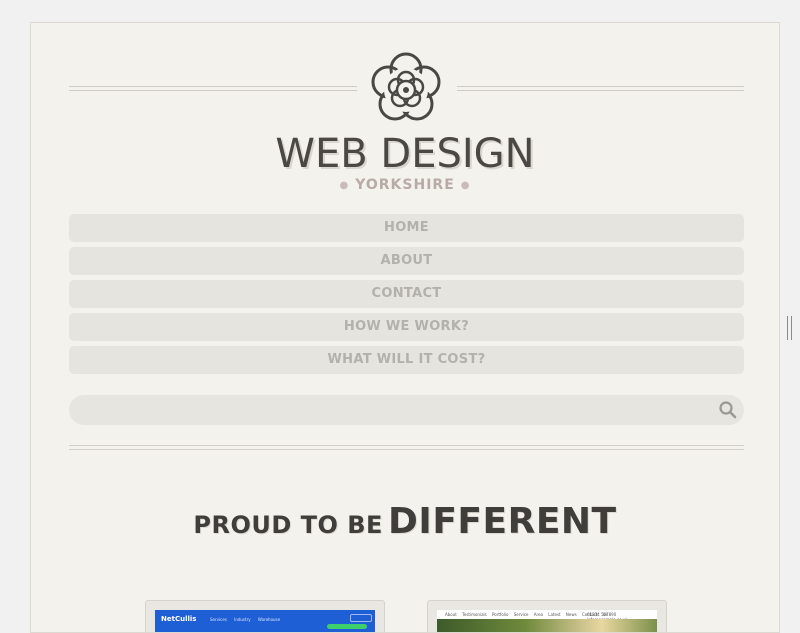 This screenshot has width=800, height=633. I want to click on header-rule-left, so click(213, 88).